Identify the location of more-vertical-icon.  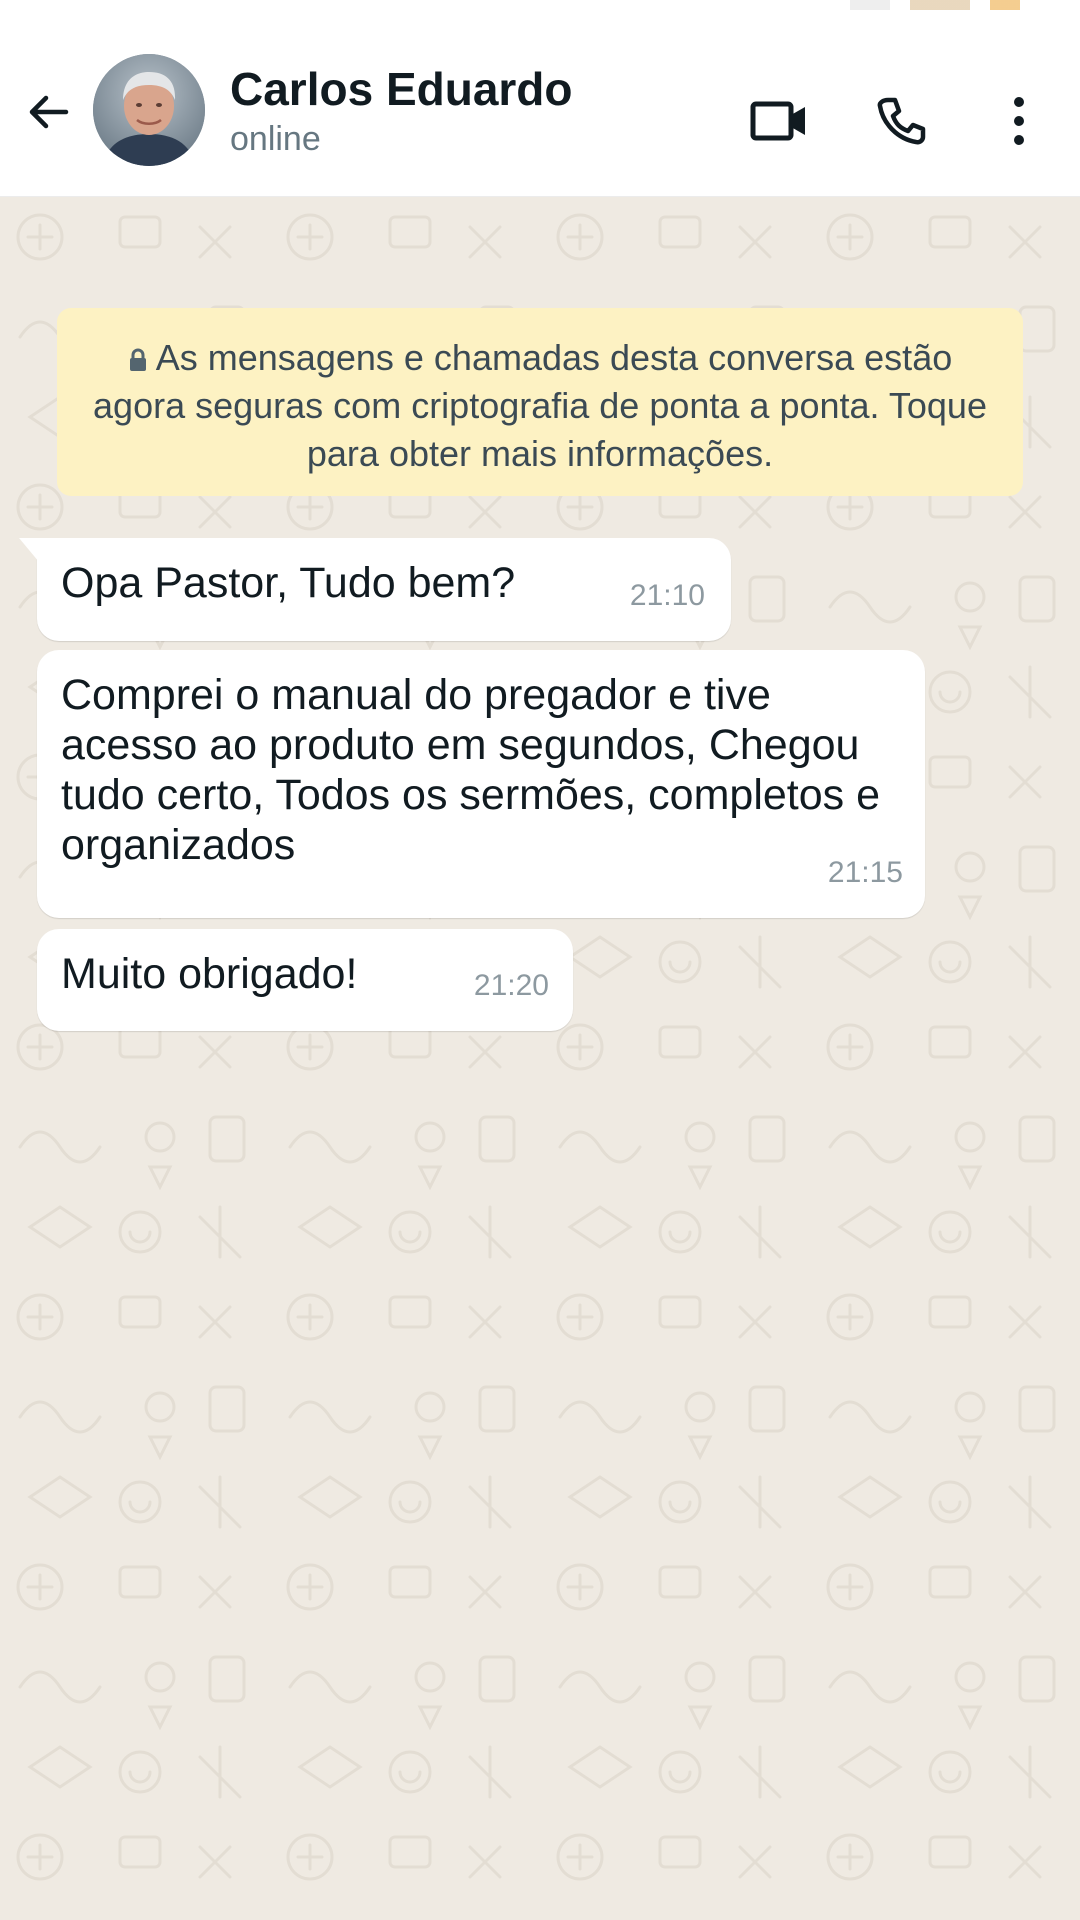
(1019, 121).